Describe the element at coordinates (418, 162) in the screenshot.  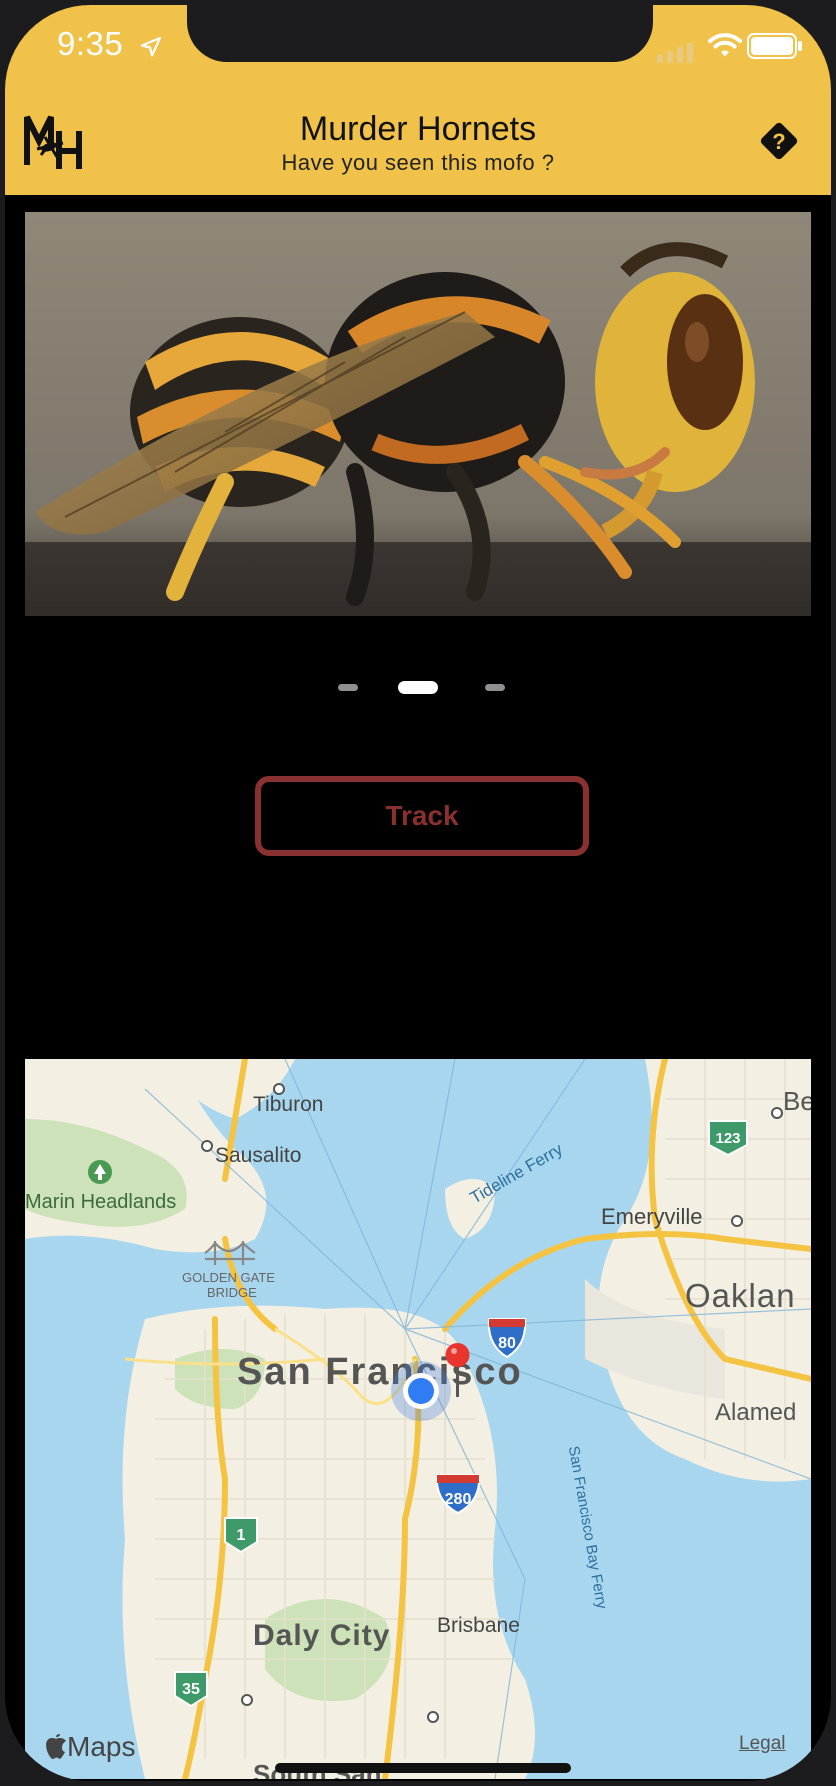
I see `page-subtitle: Have you seen this mofo ?` at that location.